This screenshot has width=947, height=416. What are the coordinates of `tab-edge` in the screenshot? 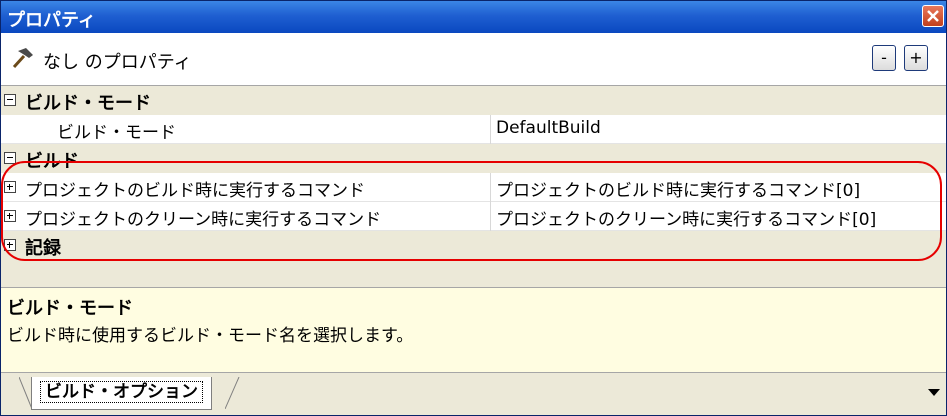 It's located at (232, 393).